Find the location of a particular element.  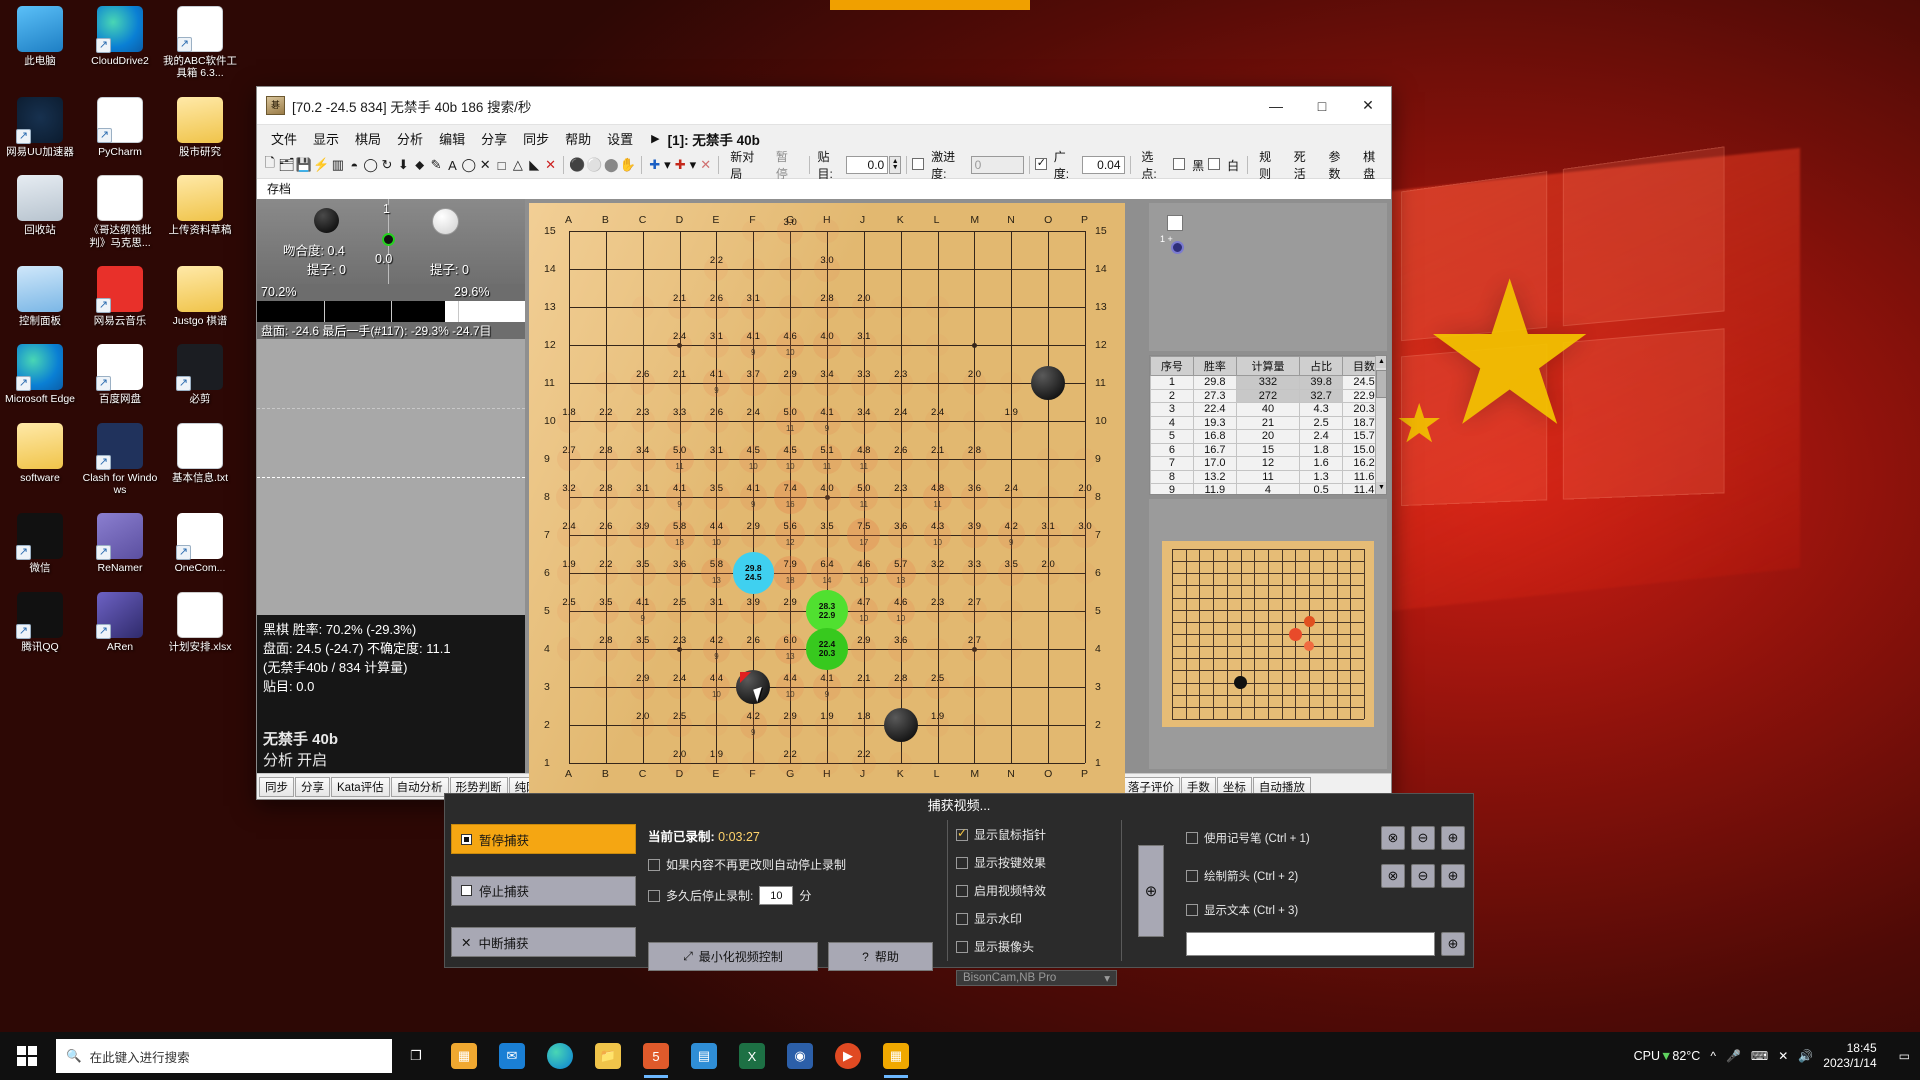

minimize-controls-button: ⤢ 最小化视频控制 is located at coordinates (733, 956).